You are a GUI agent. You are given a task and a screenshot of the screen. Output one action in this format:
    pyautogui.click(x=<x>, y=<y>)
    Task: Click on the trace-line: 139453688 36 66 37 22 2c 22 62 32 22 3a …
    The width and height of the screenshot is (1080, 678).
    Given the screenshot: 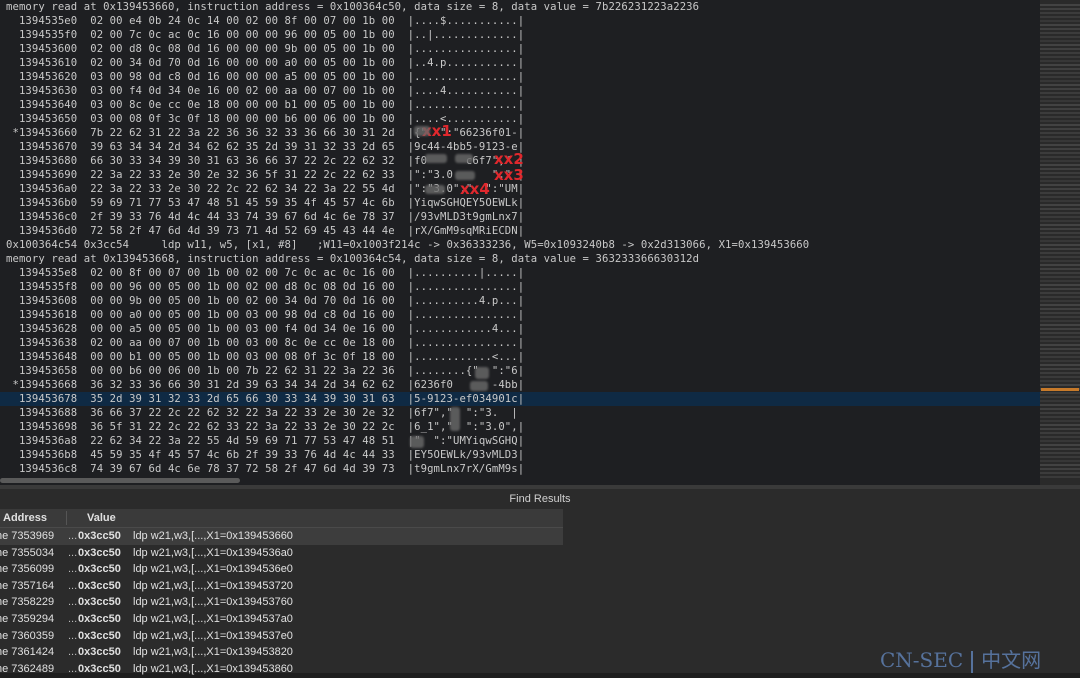 What is the action you would take?
    pyautogui.click(x=262, y=413)
    